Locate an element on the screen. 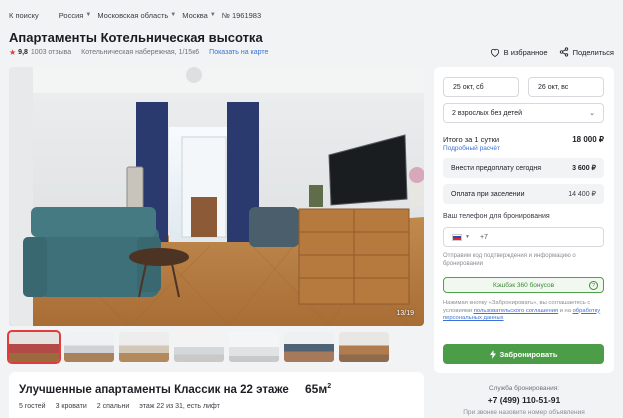  room-guests: 5 гостей is located at coordinates (32, 406).